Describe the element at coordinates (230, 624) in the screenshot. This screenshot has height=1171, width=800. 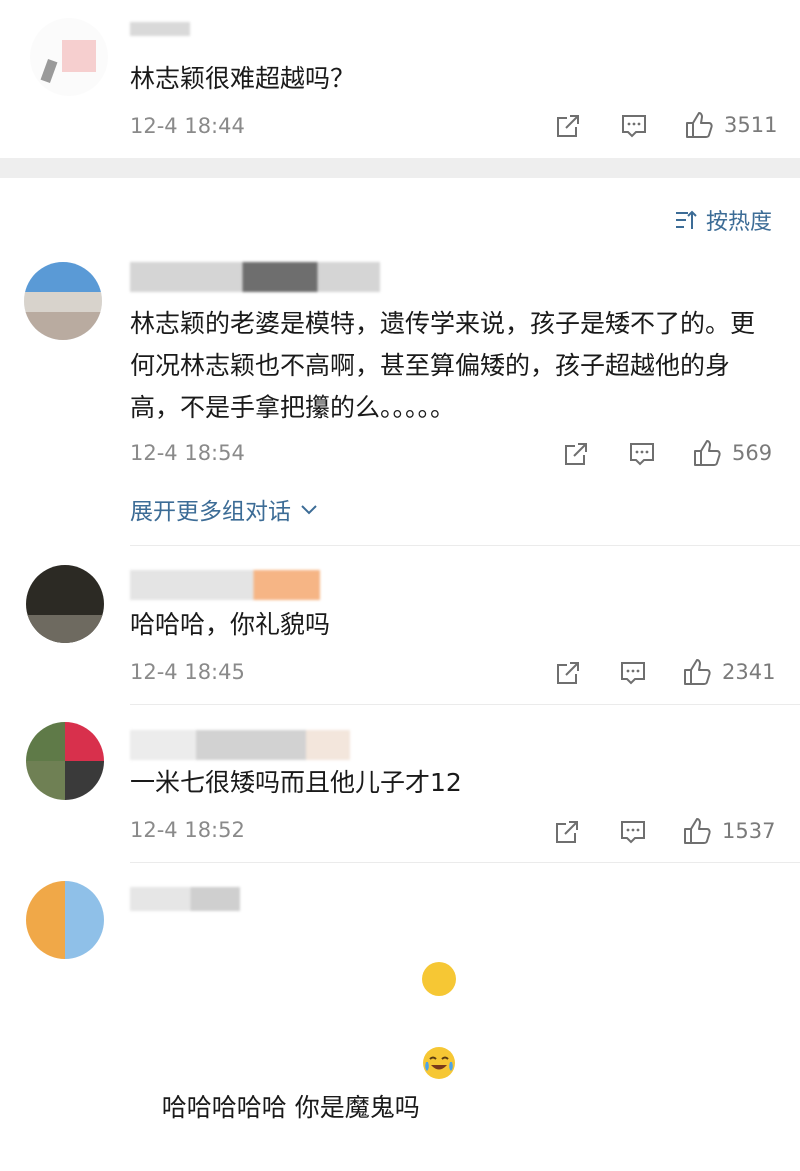
I see `comment-text: 哈哈哈，你礼貌吗` at that location.